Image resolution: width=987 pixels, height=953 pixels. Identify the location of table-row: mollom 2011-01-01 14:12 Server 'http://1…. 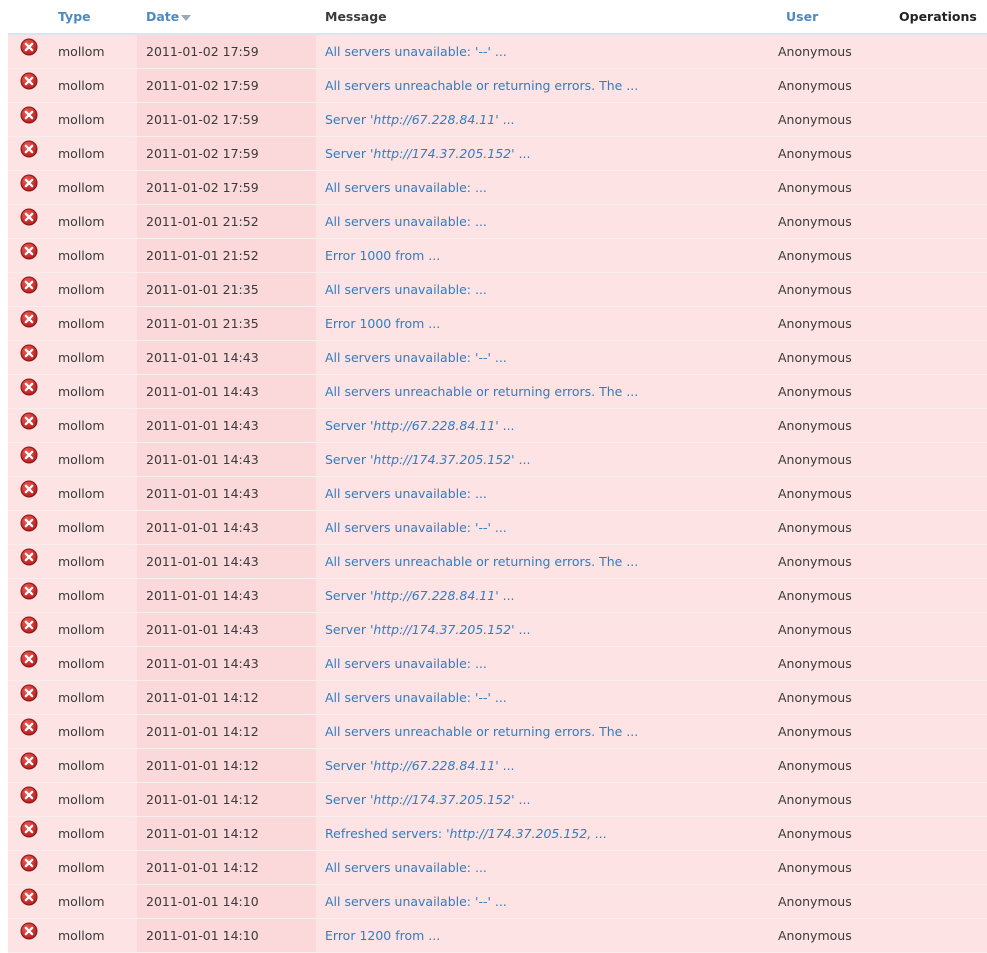
(497, 799).